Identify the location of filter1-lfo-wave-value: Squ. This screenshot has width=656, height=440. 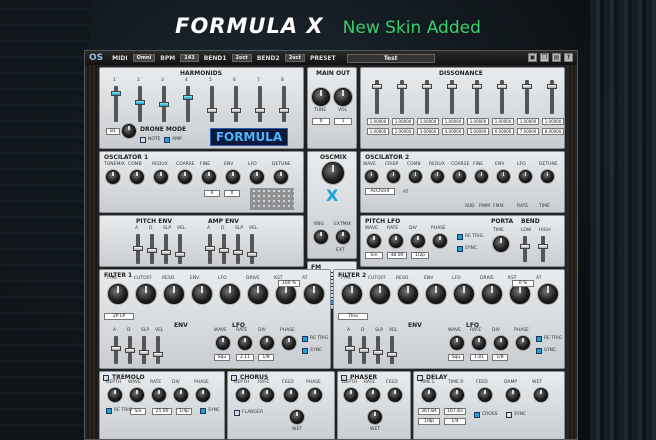
(222, 357).